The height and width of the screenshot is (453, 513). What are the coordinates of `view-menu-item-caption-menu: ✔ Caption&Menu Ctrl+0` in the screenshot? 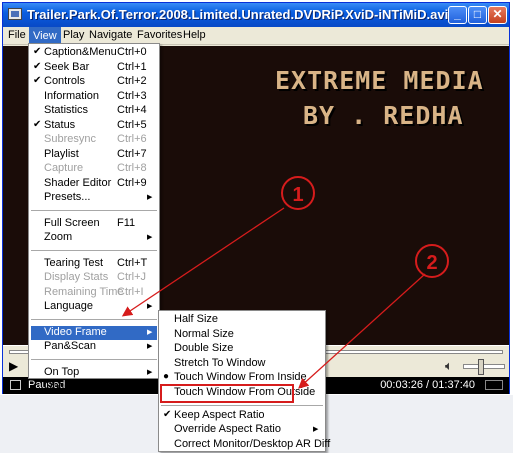 It's located at (94, 53).